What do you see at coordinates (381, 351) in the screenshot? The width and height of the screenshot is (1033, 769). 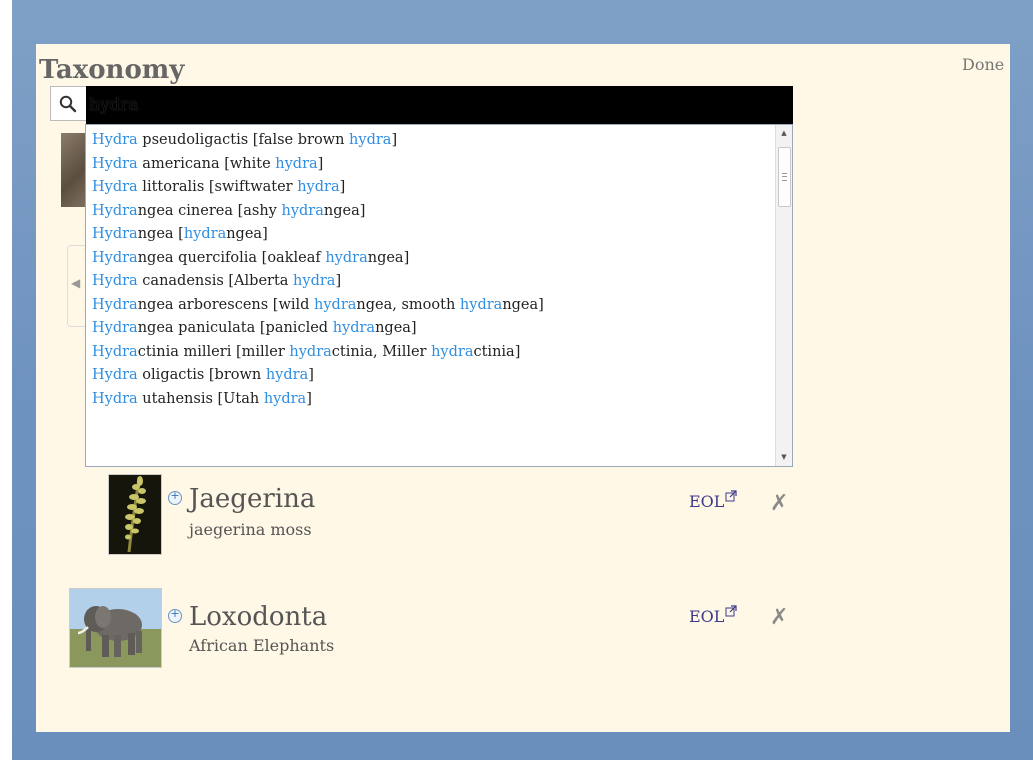 I see `suggestion-text: ctinia, Miller` at bounding box center [381, 351].